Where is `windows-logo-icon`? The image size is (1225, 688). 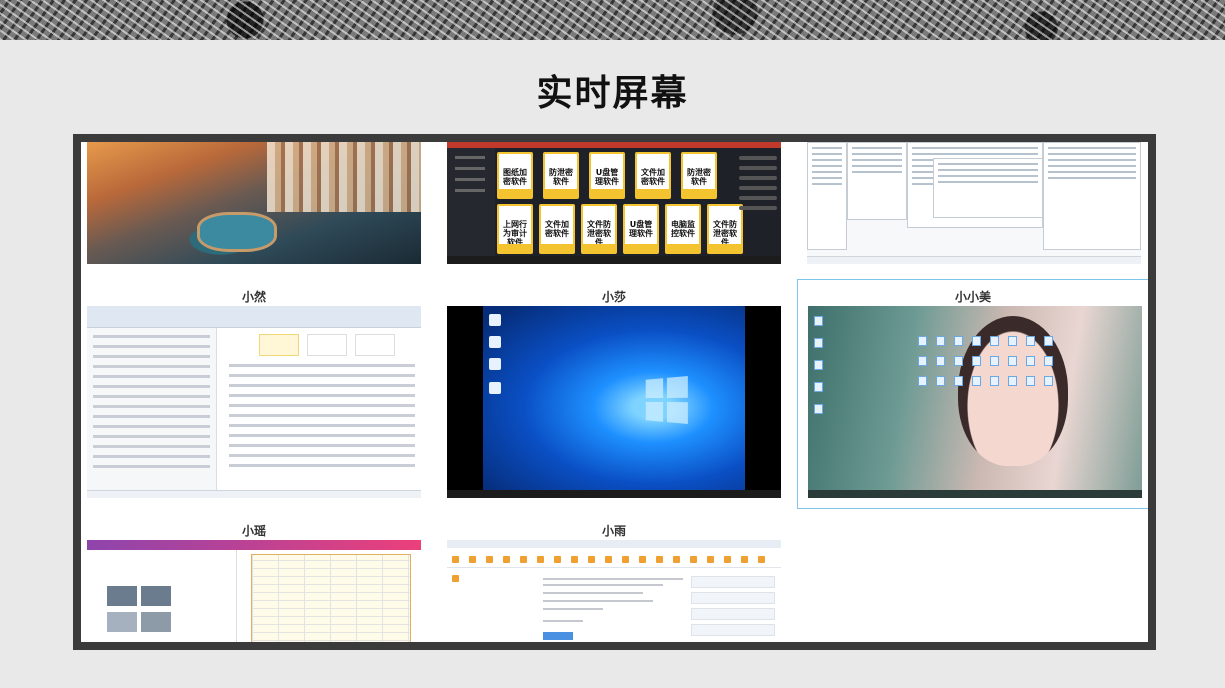
windows-logo-icon is located at coordinates (666, 400).